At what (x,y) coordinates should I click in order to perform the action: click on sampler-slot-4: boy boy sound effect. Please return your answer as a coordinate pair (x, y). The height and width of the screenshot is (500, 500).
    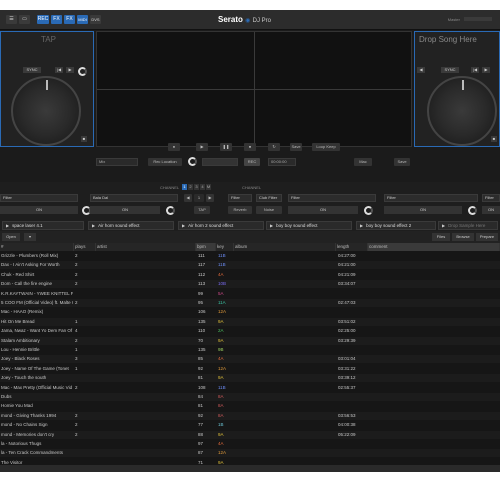
    Looking at the image, I should click on (309, 225).